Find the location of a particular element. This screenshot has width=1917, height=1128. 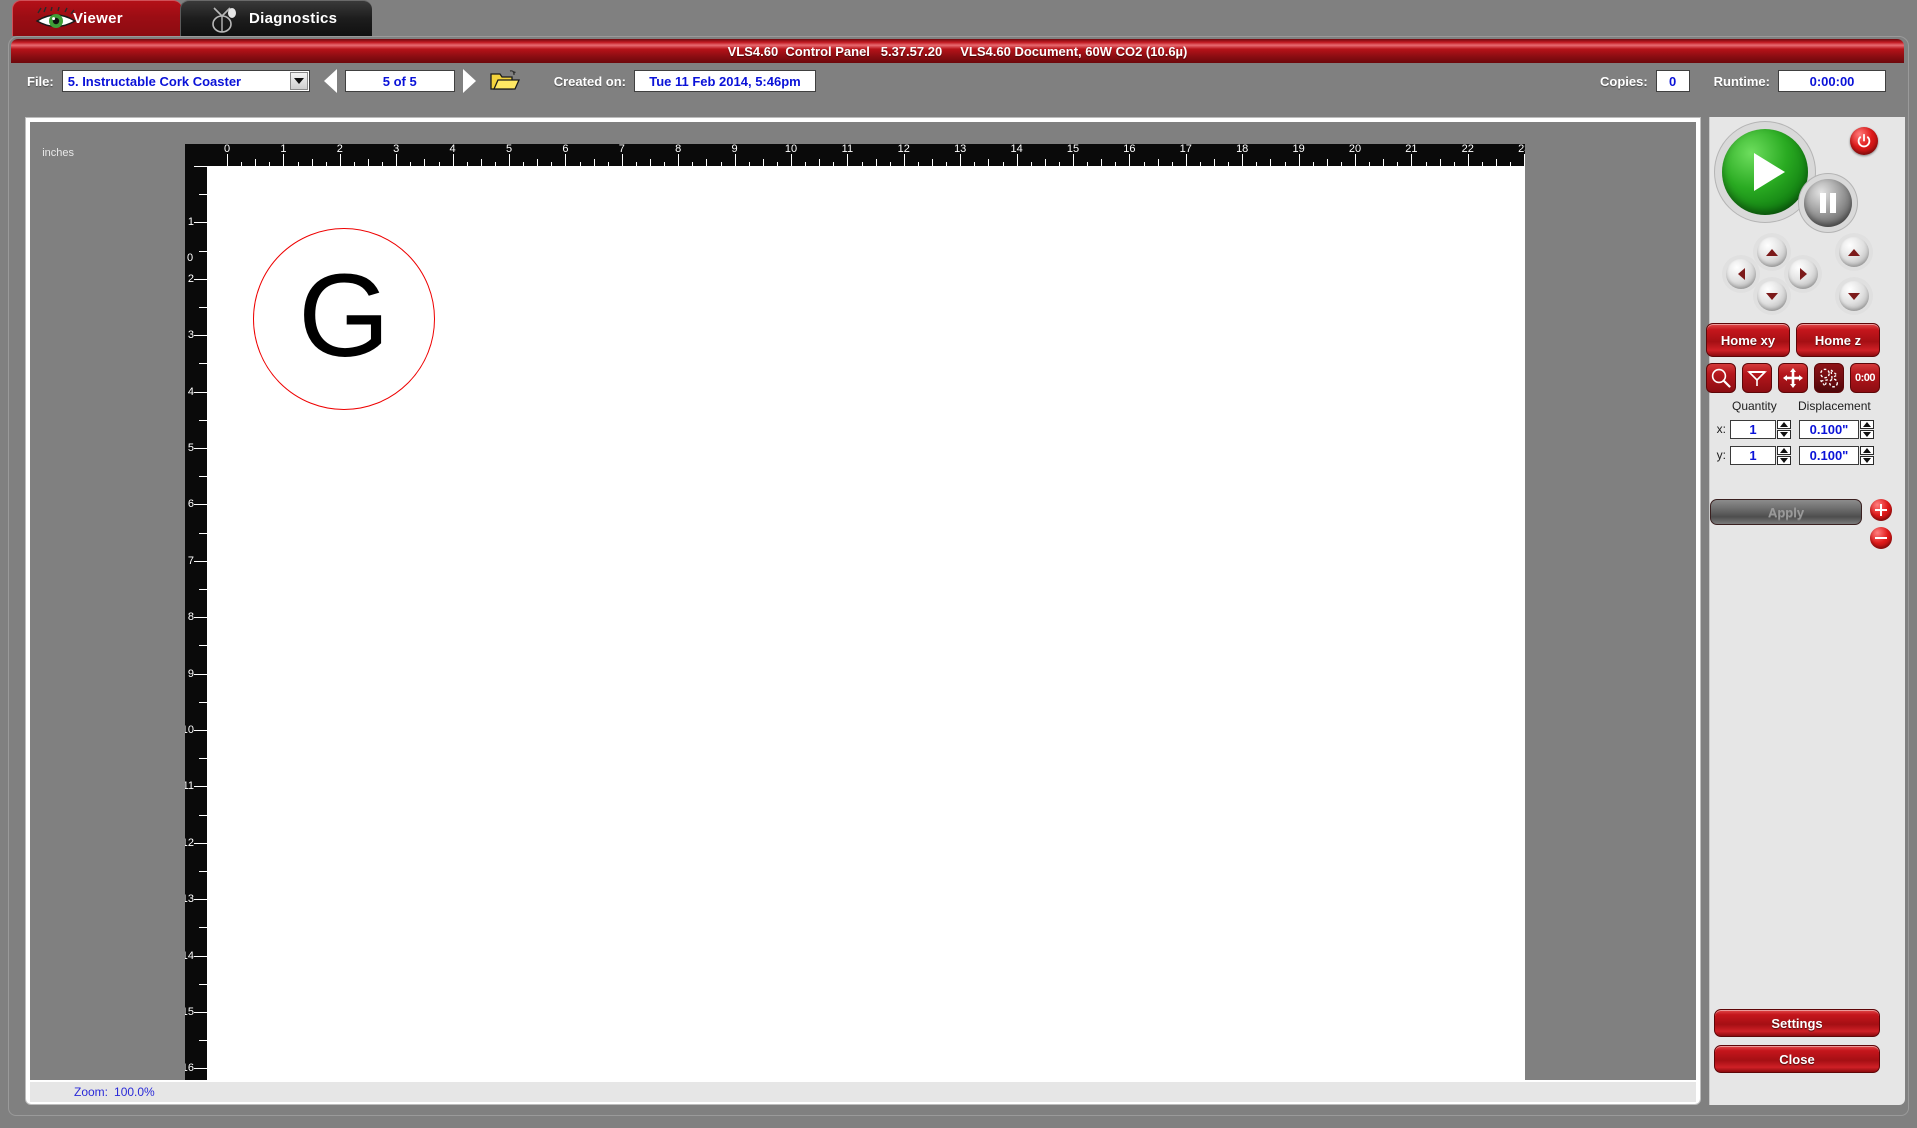

x-quantity-field: 1 is located at coordinates (1753, 429).